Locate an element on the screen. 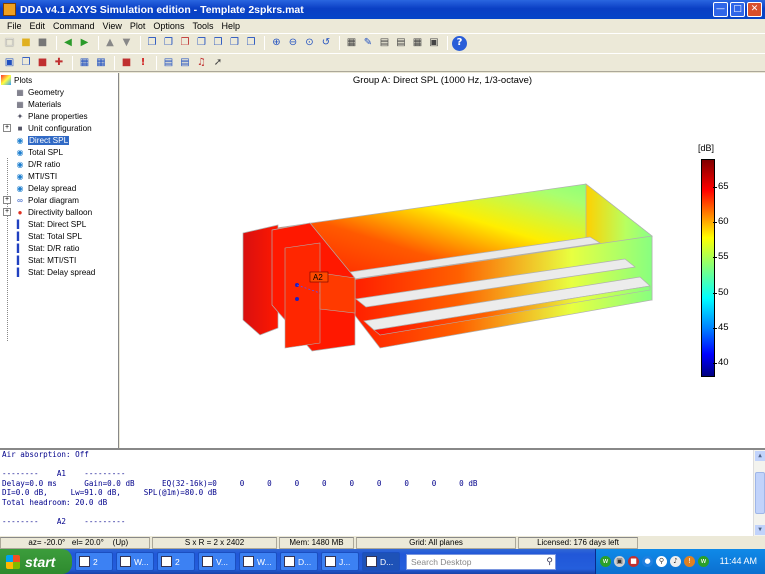 This screenshot has width=765, height=574. menu-help: Help is located at coordinates (230, 26).